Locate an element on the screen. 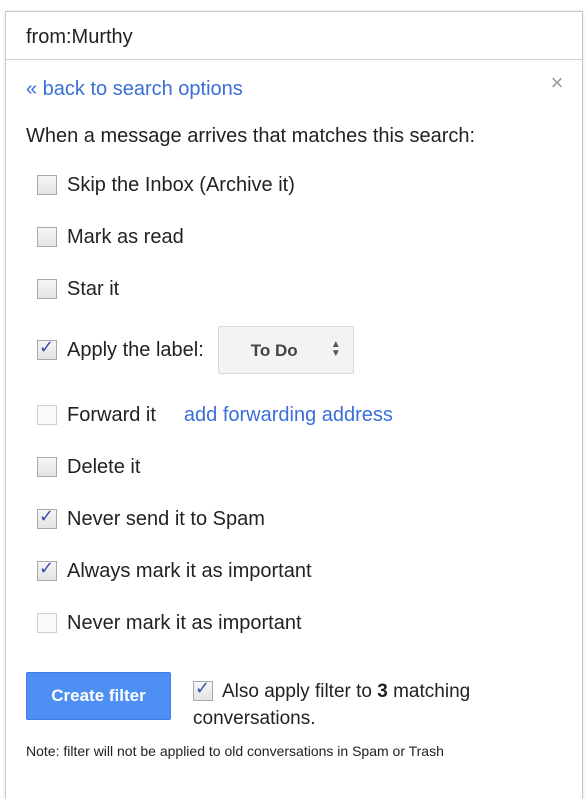 This screenshot has width=588, height=799. skip-inbox-label: Skip the Inbox (Archive it) is located at coordinates (181, 184).